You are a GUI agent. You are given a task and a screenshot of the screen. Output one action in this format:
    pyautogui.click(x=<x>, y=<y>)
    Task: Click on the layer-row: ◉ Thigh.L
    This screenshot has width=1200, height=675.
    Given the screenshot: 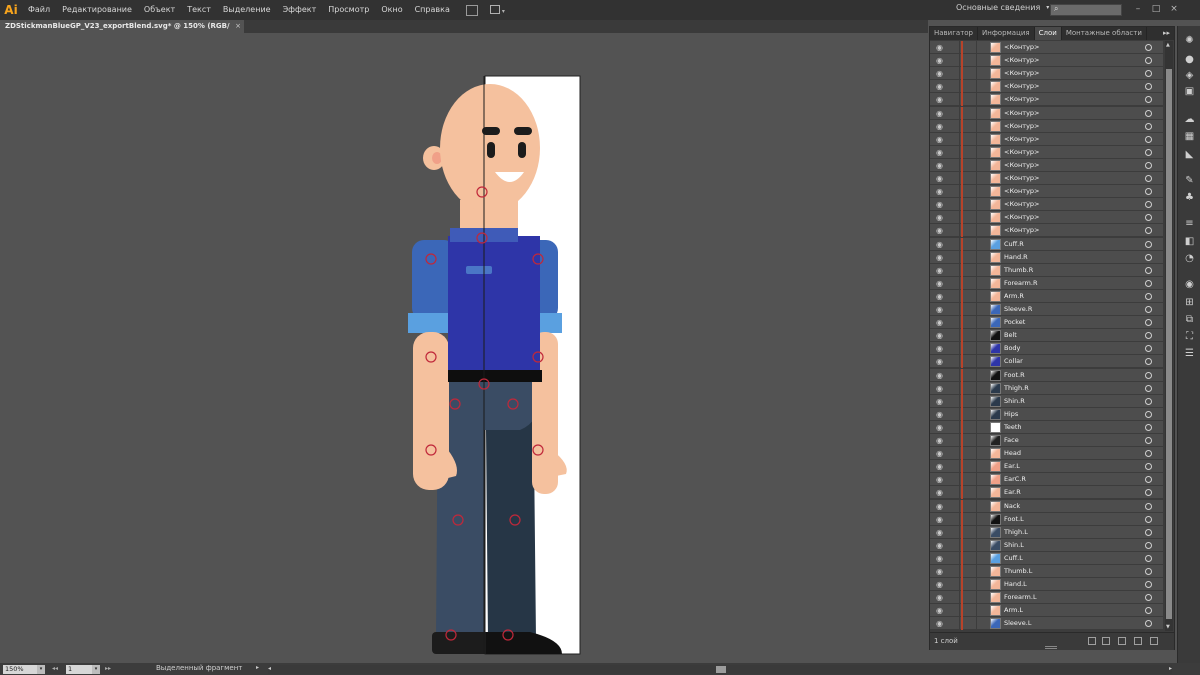 What is the action you would take?
    pyautogui.click(x=1046, y=532)
    